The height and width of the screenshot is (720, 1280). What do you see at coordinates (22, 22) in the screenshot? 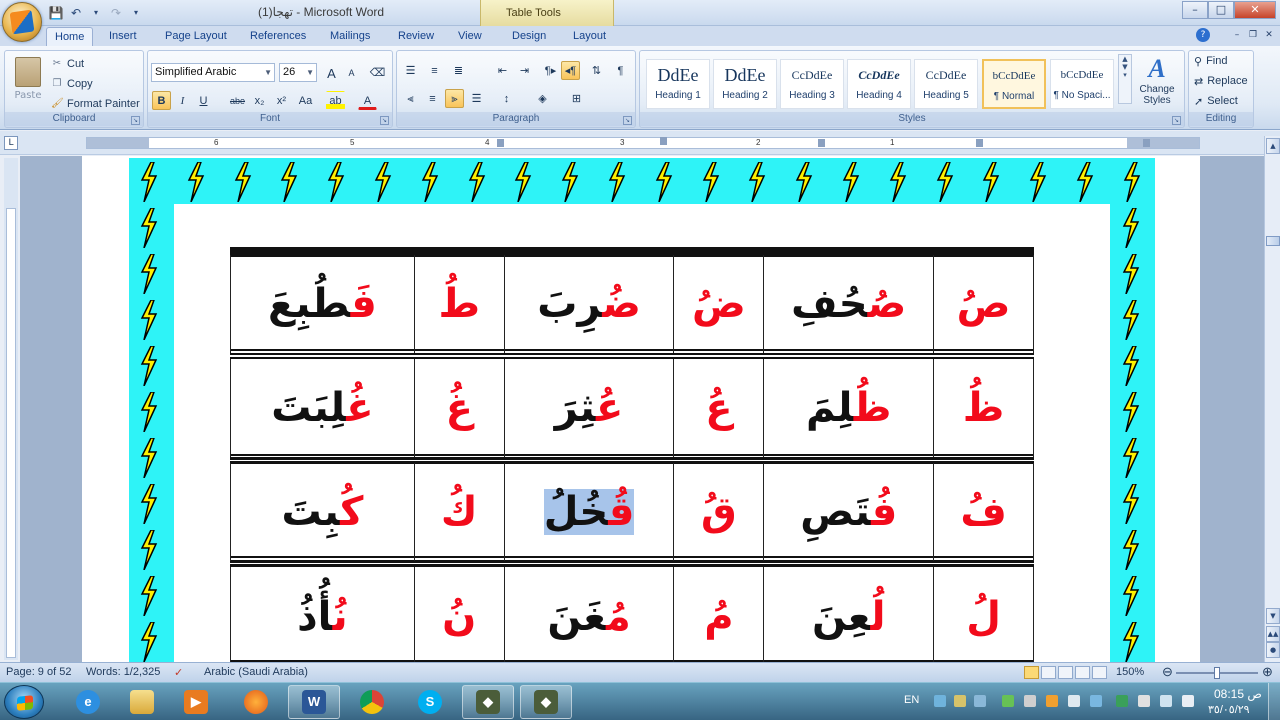
I see `office-button` at bounding box center [22, 22].